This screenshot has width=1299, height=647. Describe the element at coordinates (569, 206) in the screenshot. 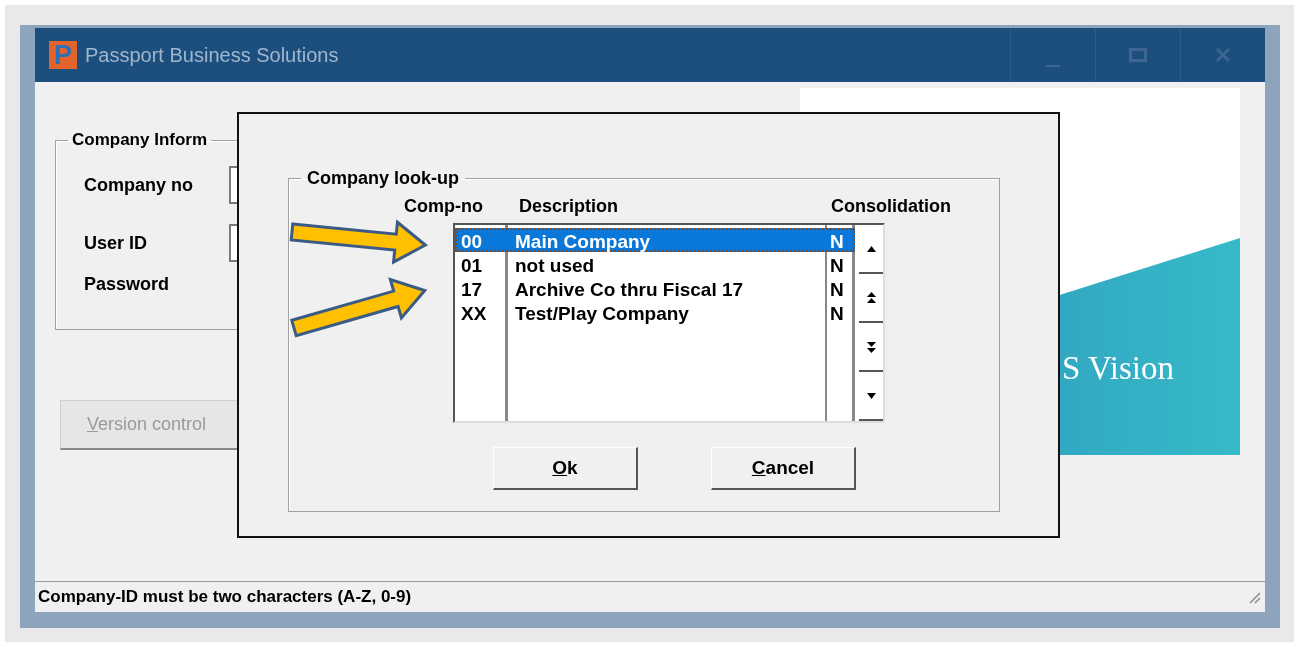

I see `column-header: Description` at that location.